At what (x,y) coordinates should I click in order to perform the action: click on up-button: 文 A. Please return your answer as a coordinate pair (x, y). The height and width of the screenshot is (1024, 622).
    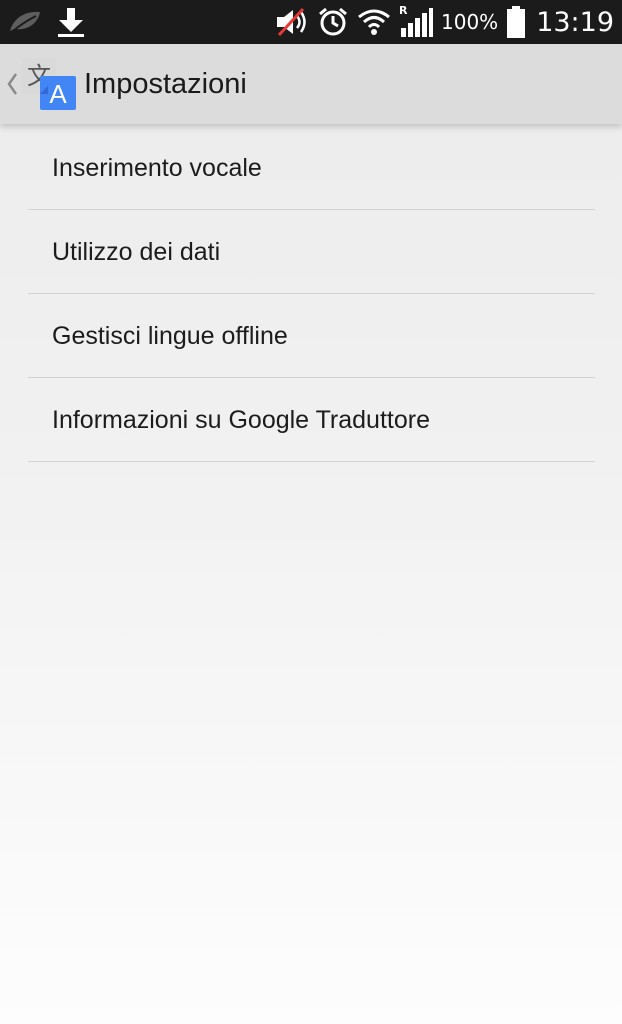
    Looking at the image, I should click on (41, 84).